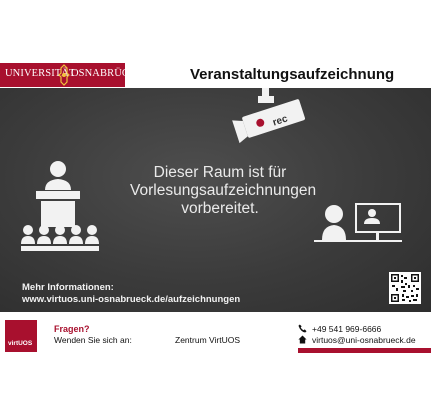 The width and height of the screenshot is (431, 411). What do you see at coordinates (364, 350) in the screenshot?
I see `footer-accent-bar` at bounding box center [364, 350].